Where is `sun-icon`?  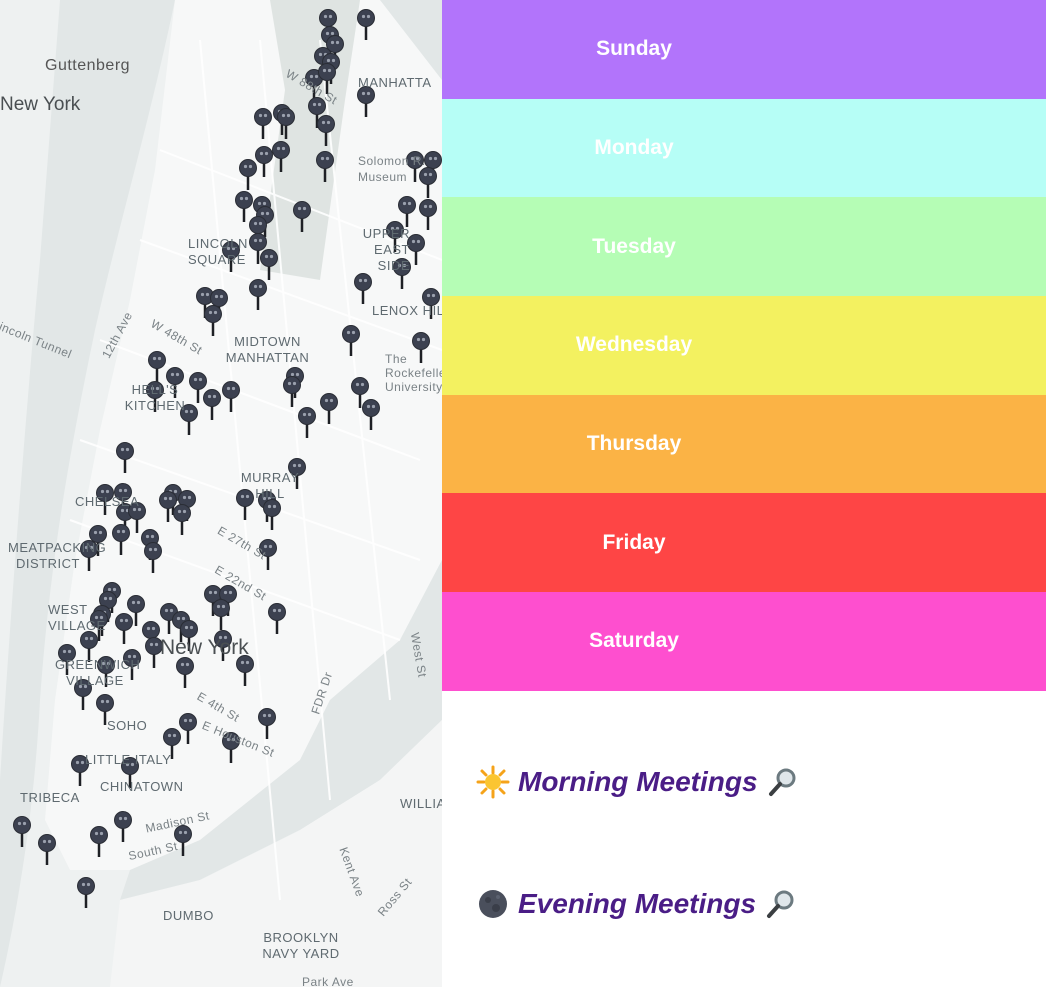
sun-icon is located at coordinates (493, 782).